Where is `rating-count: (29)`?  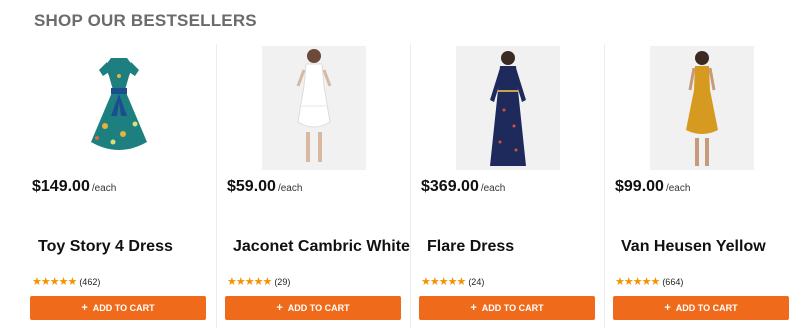 rating-count: (29) is located at coordinates (282, 282).